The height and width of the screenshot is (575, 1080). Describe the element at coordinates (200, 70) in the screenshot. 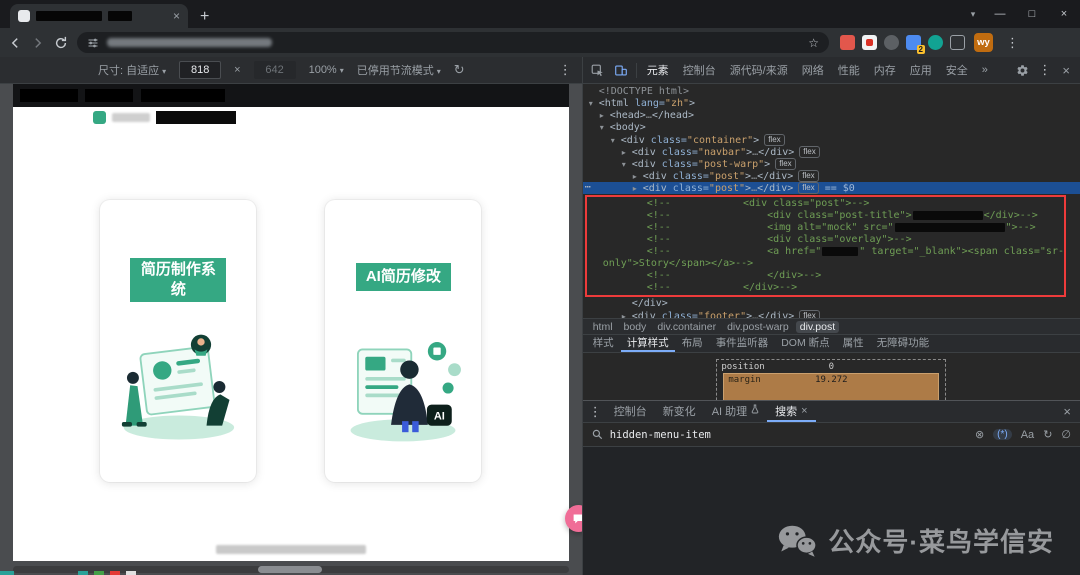

I see `device-width-input: 818` at that location.